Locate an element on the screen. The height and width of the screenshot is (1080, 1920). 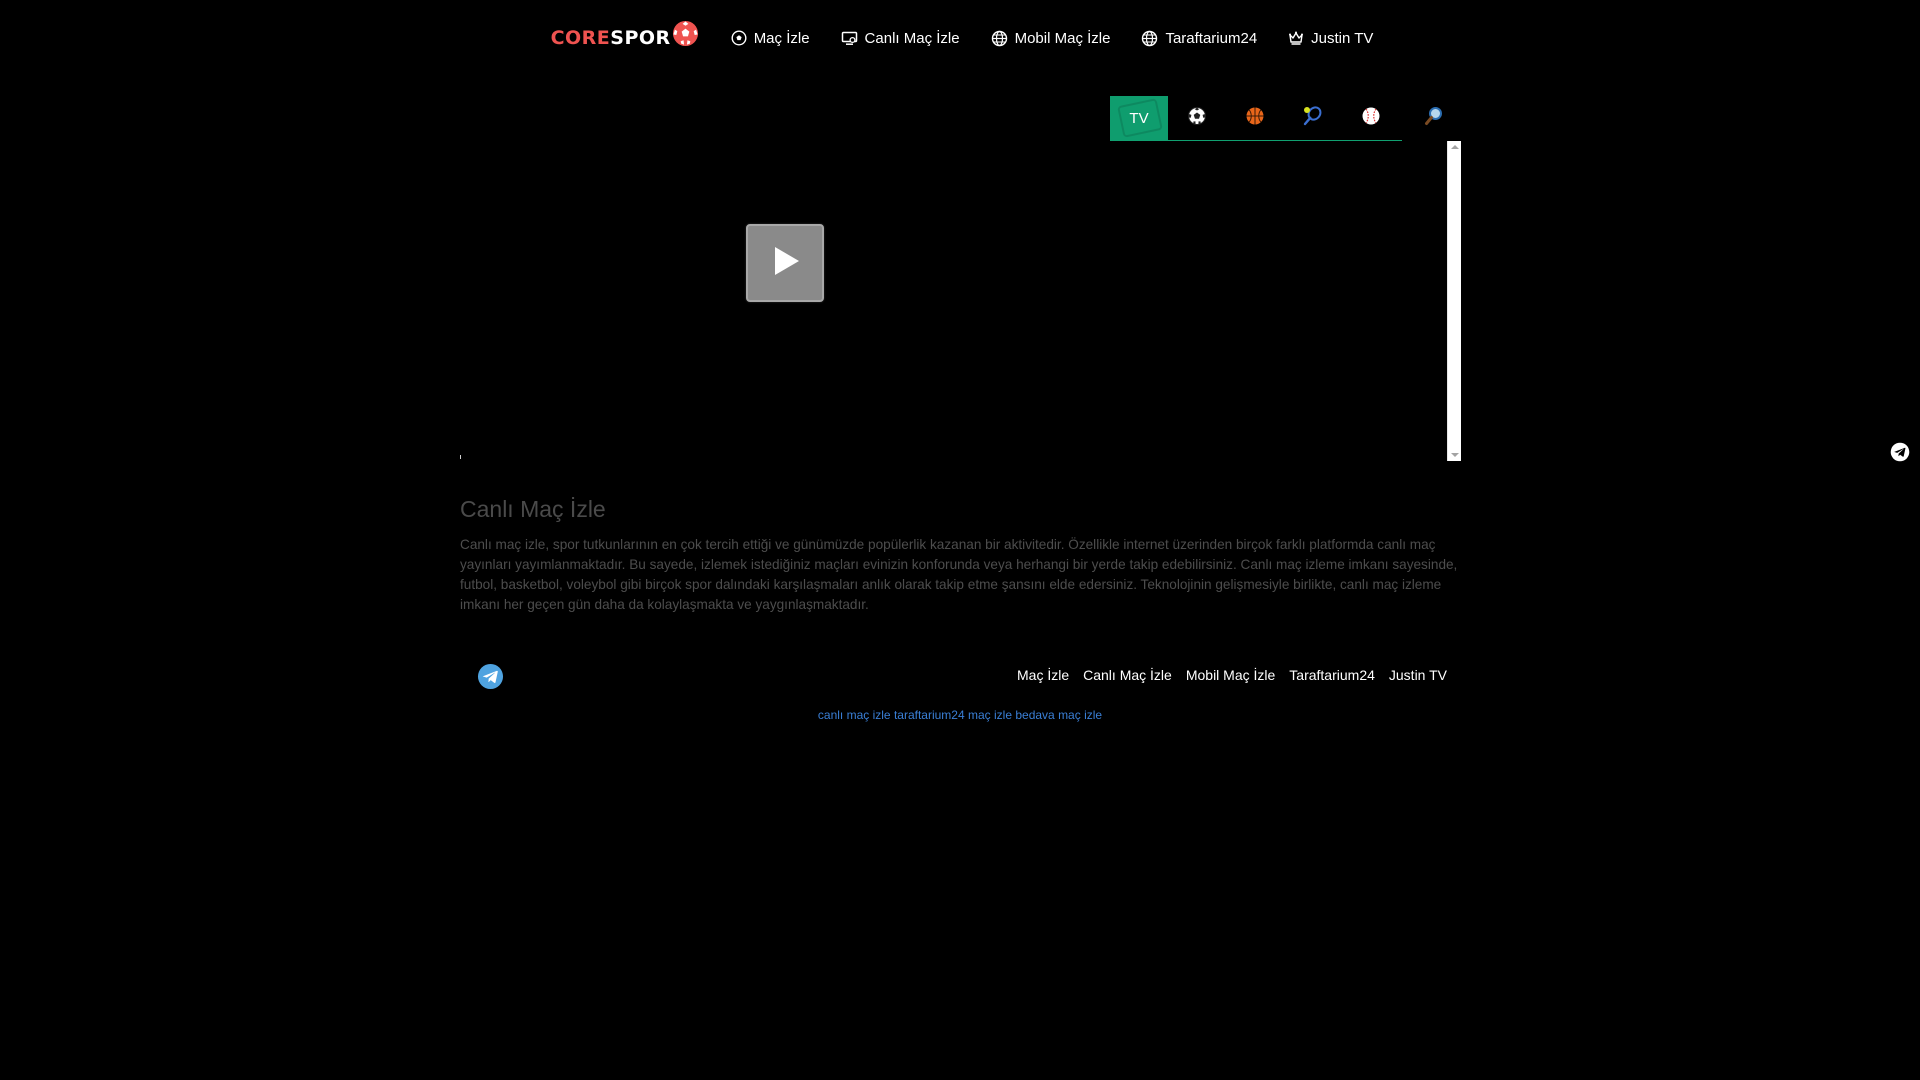
video-player is located at coordinates (785, 280).